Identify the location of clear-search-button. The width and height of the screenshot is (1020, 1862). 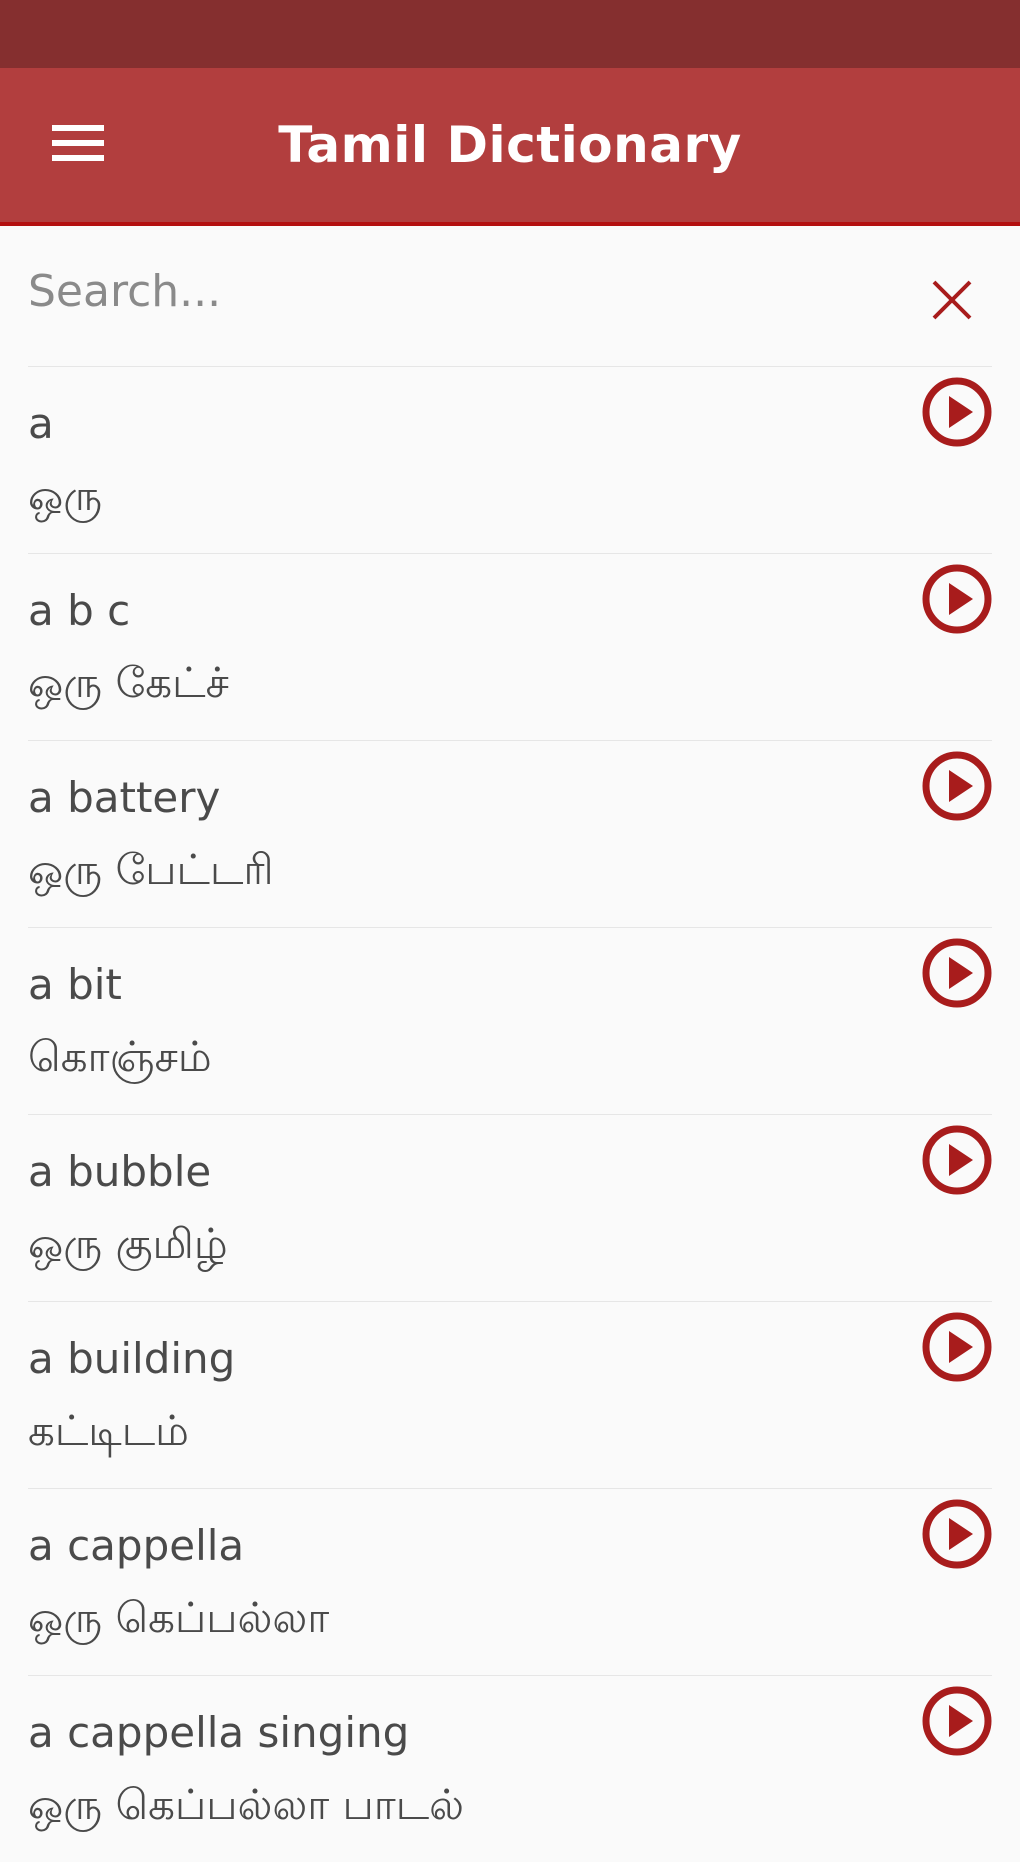
(952, 300).